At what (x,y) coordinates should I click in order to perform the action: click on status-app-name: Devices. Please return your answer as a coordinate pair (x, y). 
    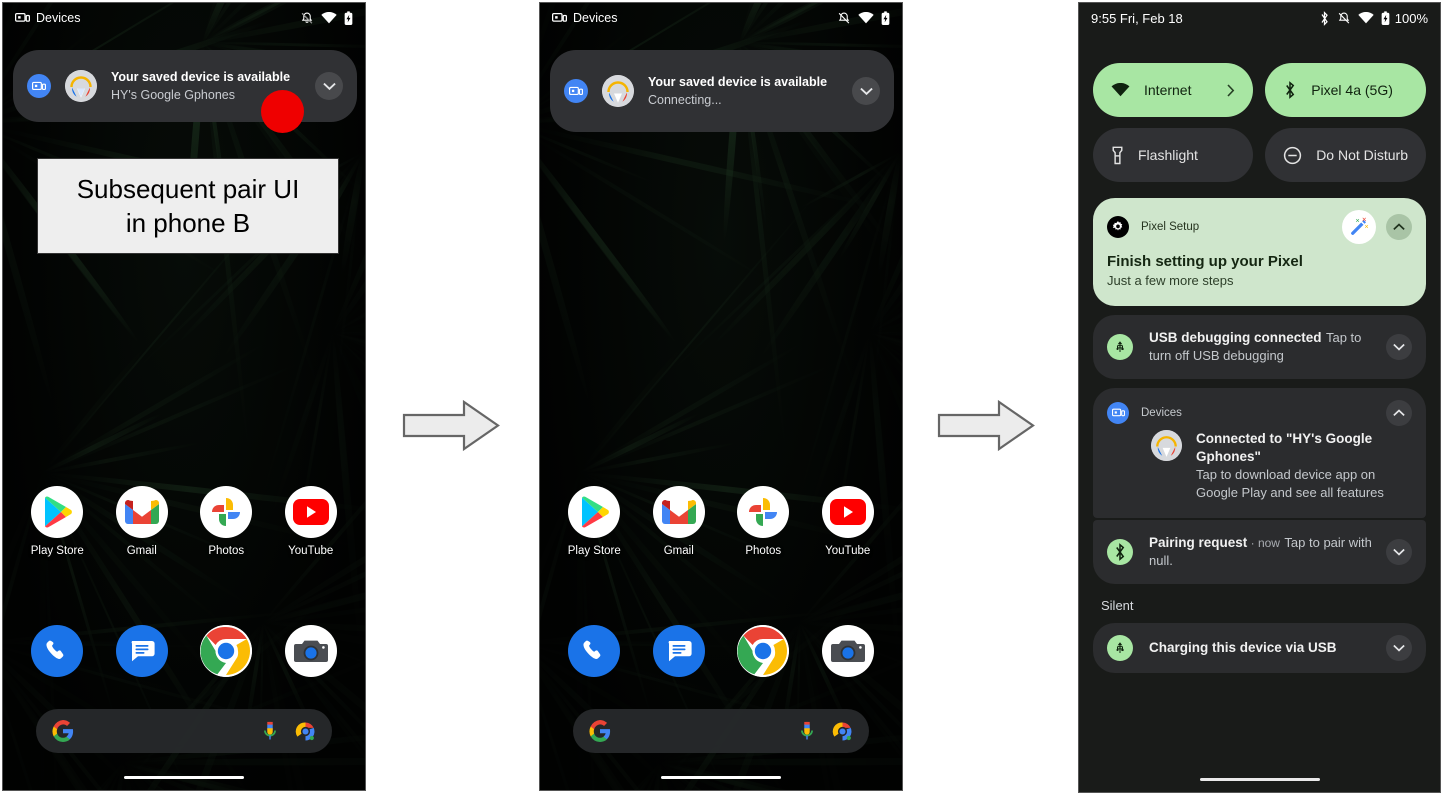
    Looking at the image, I should click on (58, 18).